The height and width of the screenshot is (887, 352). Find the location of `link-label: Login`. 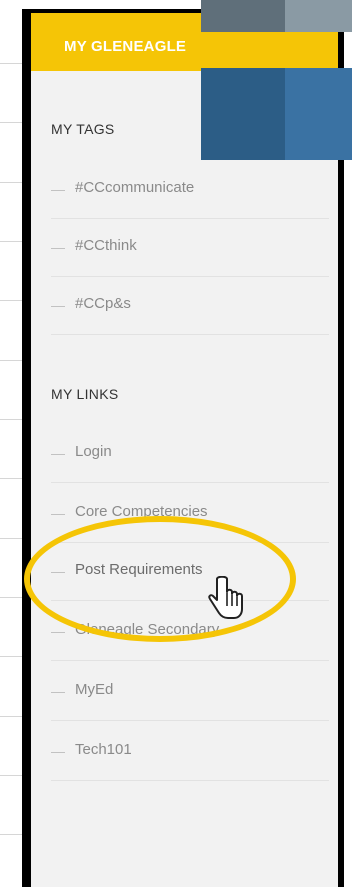

link-label: Login is located at coordinates (93, 451).